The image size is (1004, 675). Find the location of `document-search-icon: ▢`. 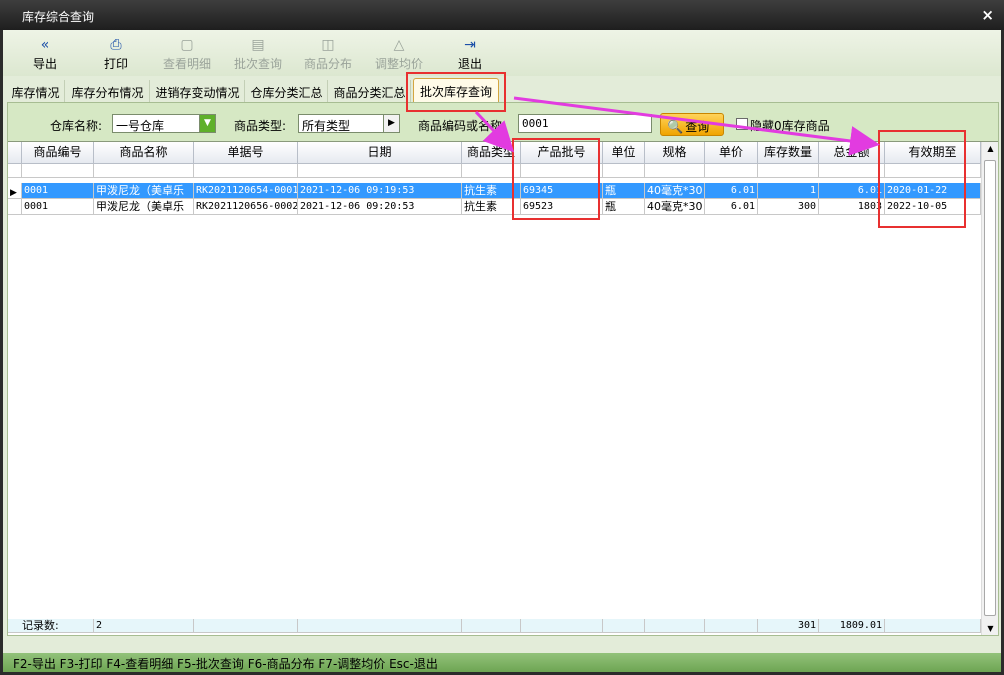

document-search-icon: ▢ is located at coordinates (187, 45).